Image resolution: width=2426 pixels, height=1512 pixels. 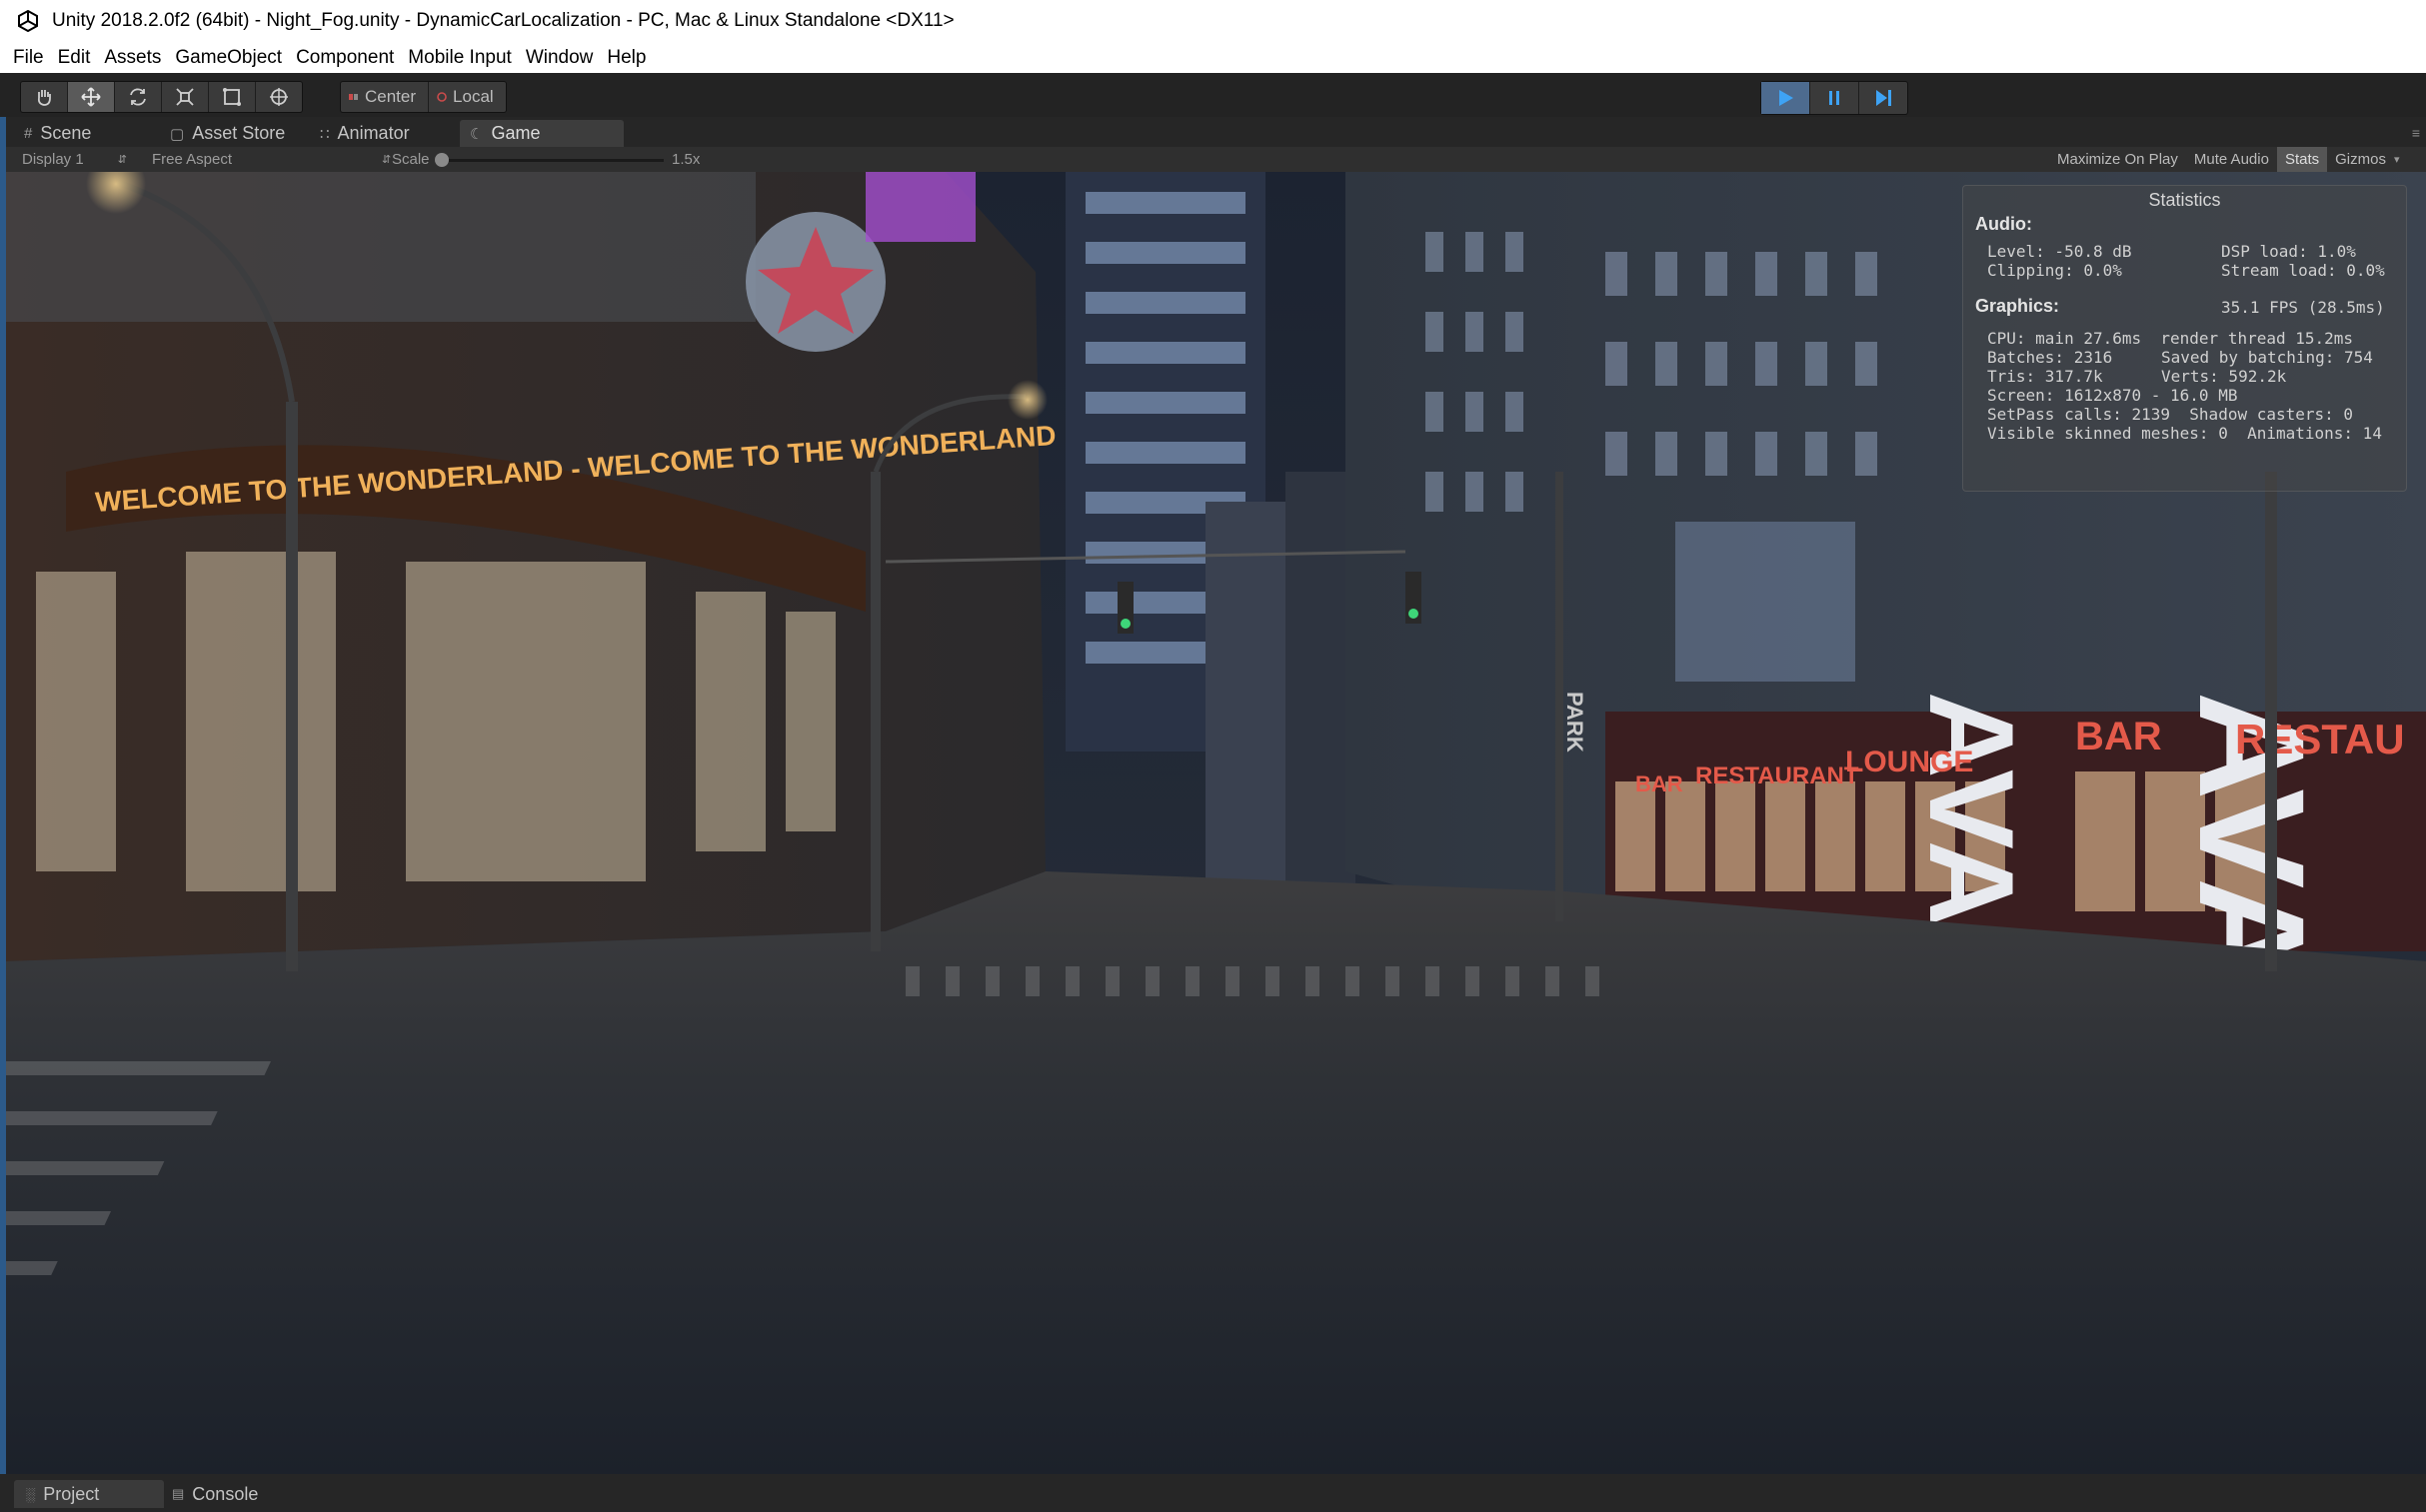 What do you see at coordinates (2054, 270) in the screenshot?
I see `audio-clipping: Clipping: 0.0%` at bounding box center [2054, 270].